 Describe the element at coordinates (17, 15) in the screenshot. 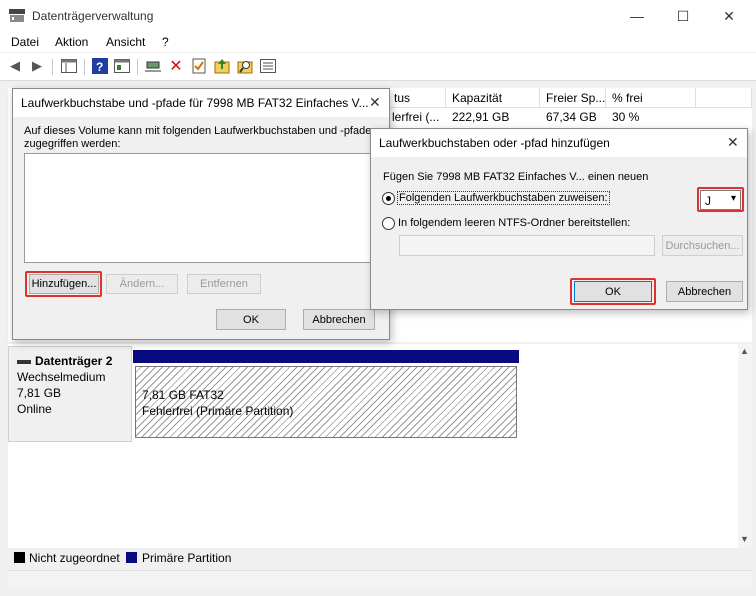

I see `disk-management-icon` at that location.